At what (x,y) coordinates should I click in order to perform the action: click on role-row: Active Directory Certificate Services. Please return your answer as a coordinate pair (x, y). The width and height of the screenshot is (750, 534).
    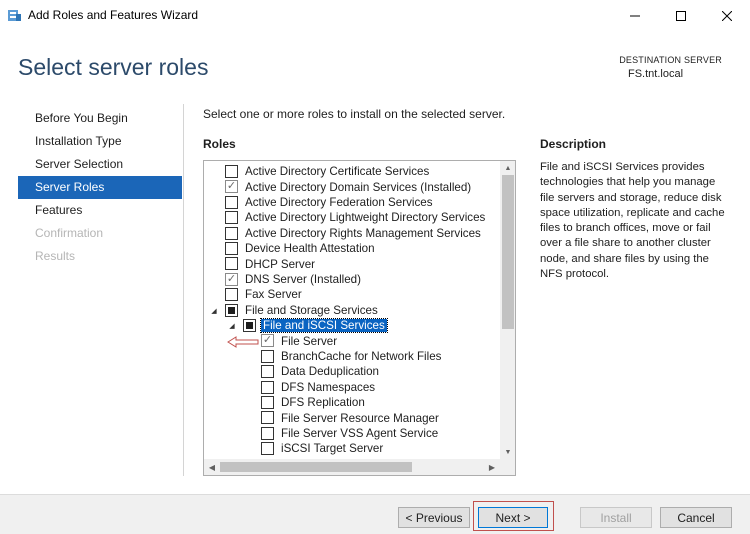
    Looking at the image, I should click on (352, 171).